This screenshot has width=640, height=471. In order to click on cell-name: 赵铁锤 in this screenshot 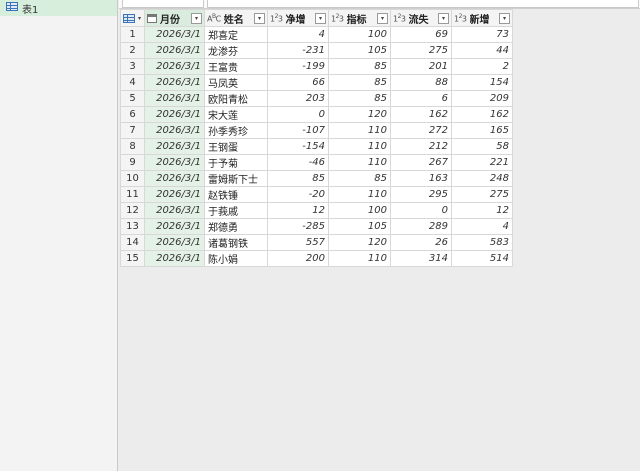, I will do `click(236, 194)`.